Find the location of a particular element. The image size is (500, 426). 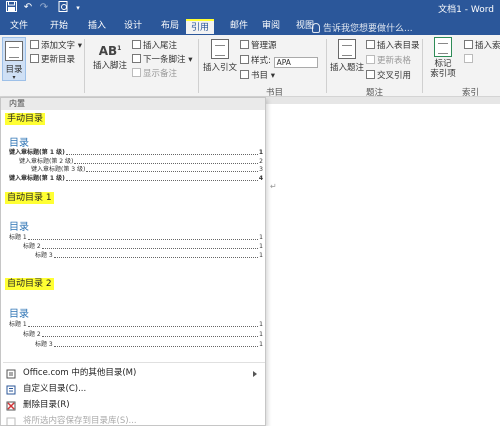

window-title: 文档1 - Word is located at coordinates (466, 10).